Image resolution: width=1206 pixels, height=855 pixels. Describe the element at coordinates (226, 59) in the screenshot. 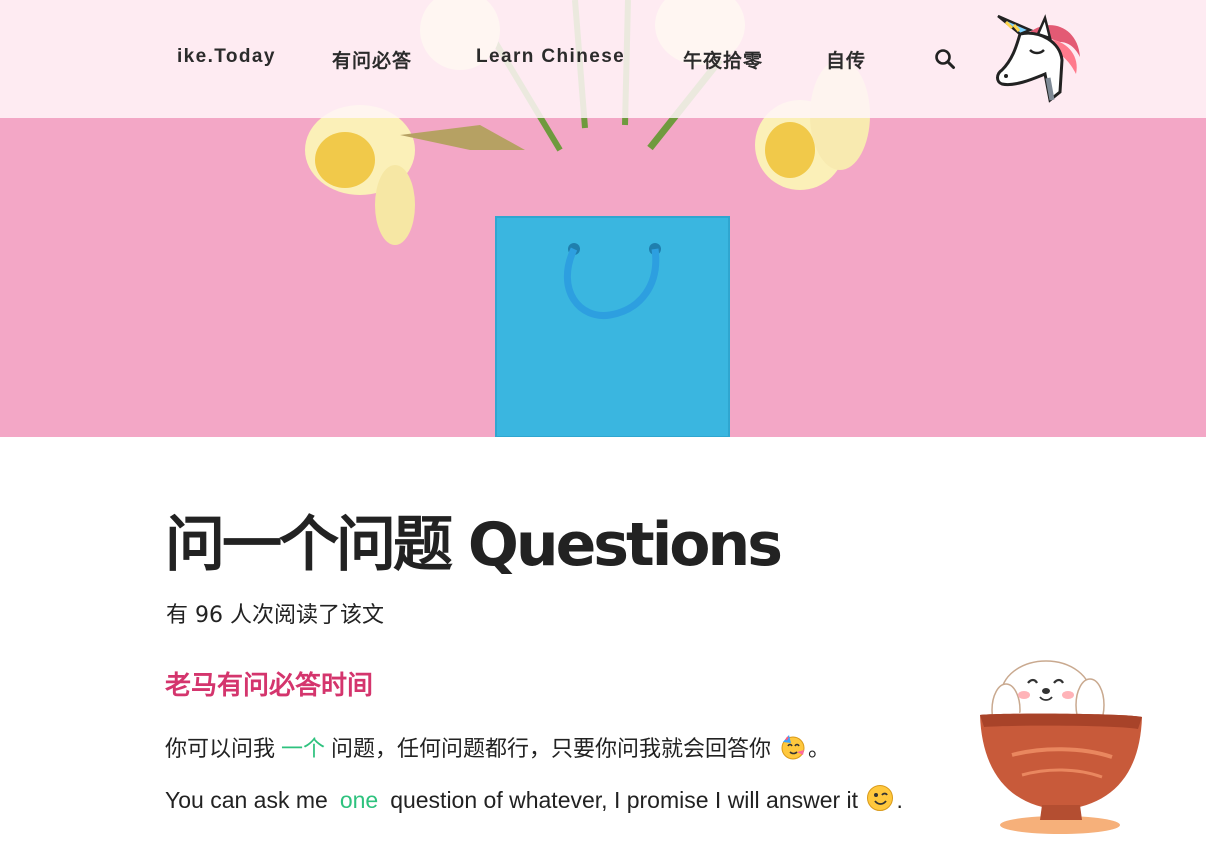

I see `nav-item-ike-today: ike.Today` at that location.